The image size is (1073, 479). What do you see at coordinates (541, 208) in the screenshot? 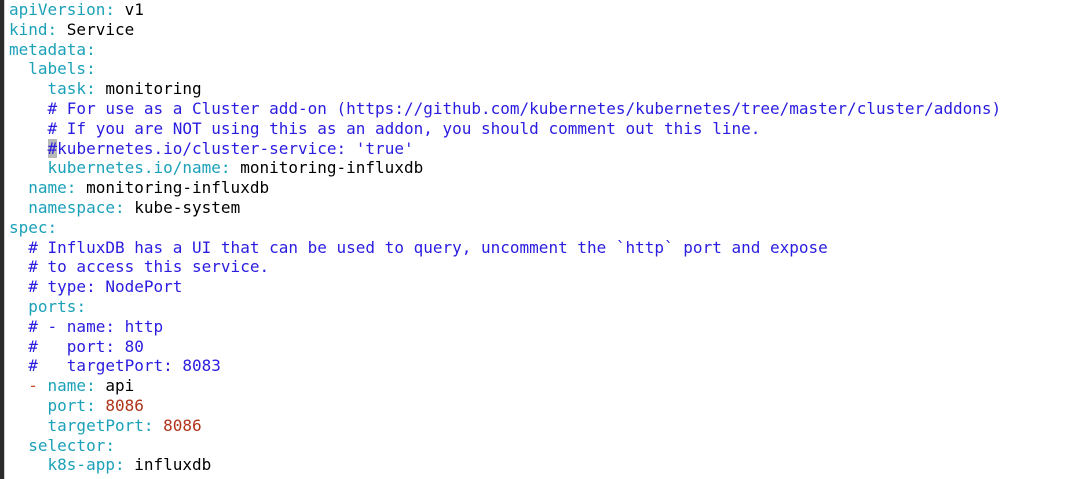
I see `code-line: namespace: kube-system` at bounding box center [541, 208].